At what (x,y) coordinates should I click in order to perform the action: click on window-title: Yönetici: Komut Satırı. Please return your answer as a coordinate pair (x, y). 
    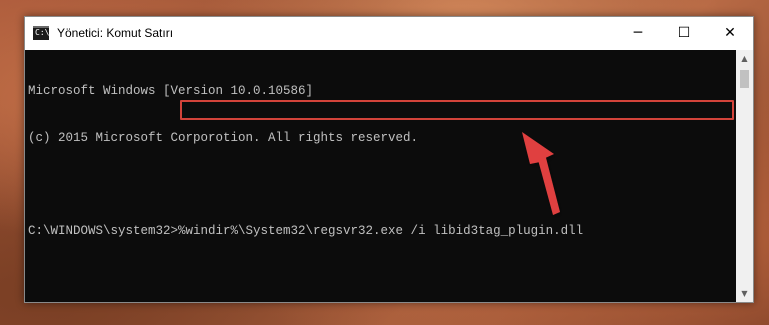
    Looking at the image, I should click on (115, 33).